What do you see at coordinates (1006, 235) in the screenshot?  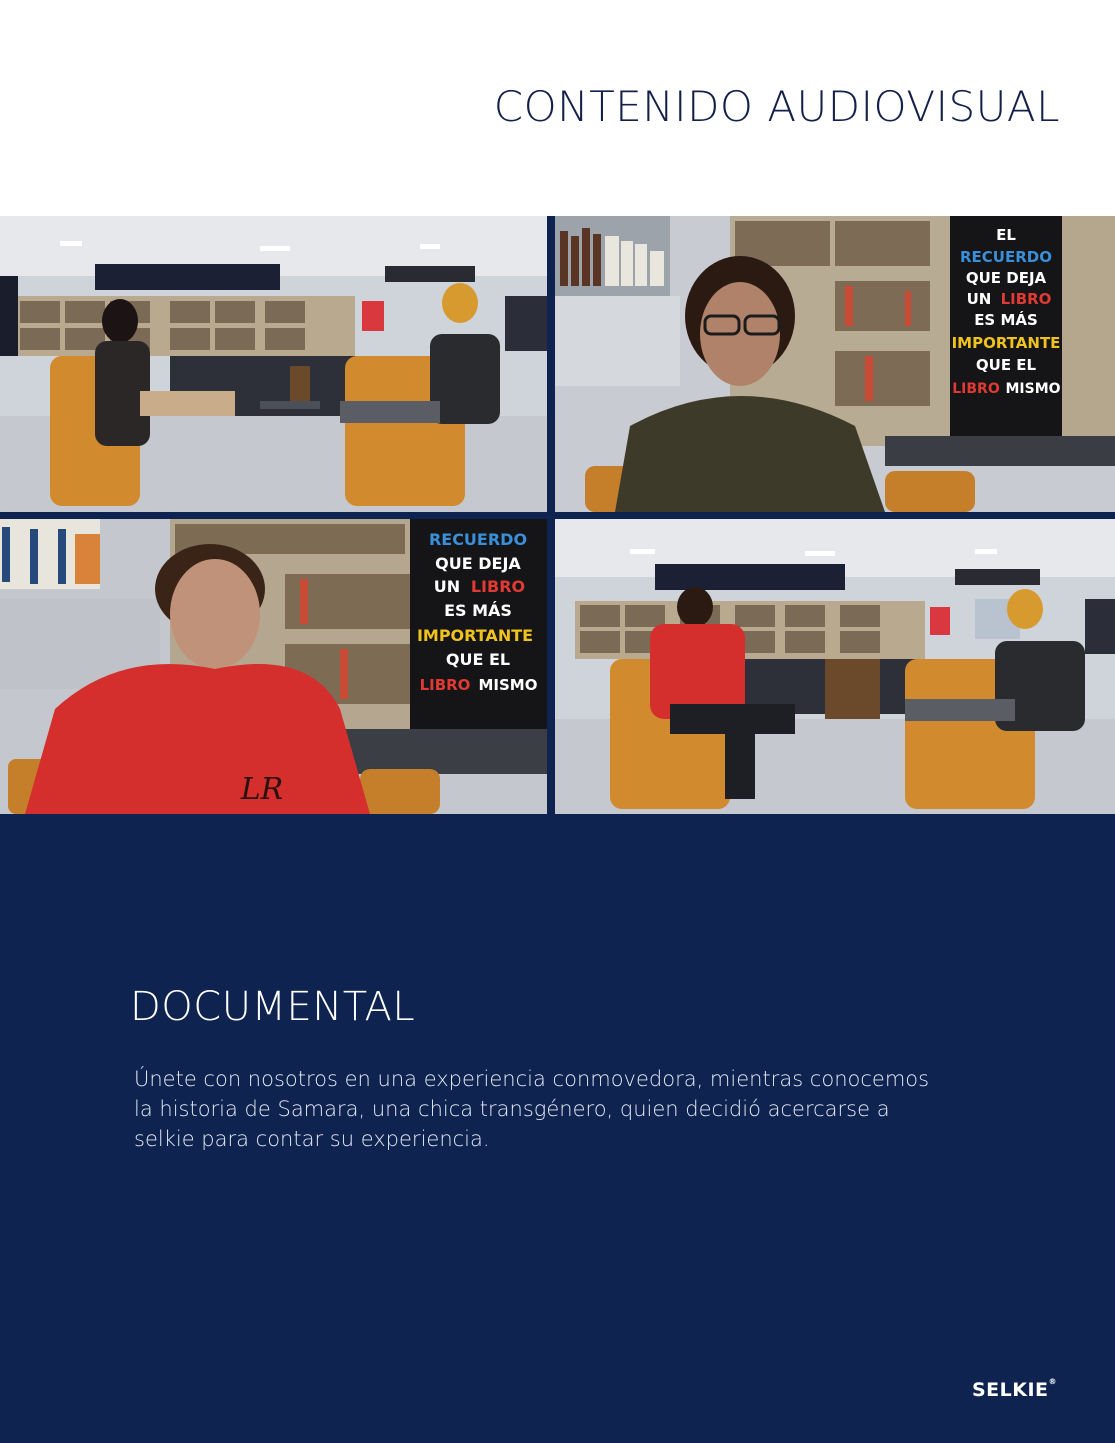 I see `sign-line-1: EL` at bounding box center [1006, 235].